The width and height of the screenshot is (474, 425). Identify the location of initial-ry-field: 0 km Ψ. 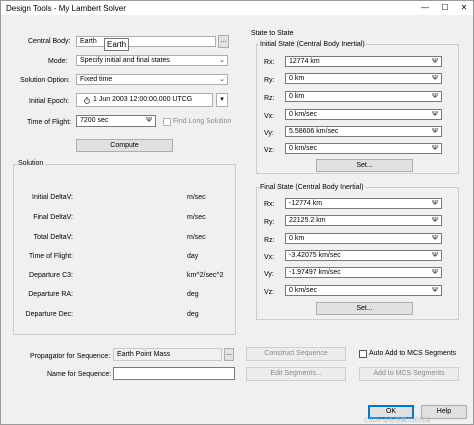
(363, 78).